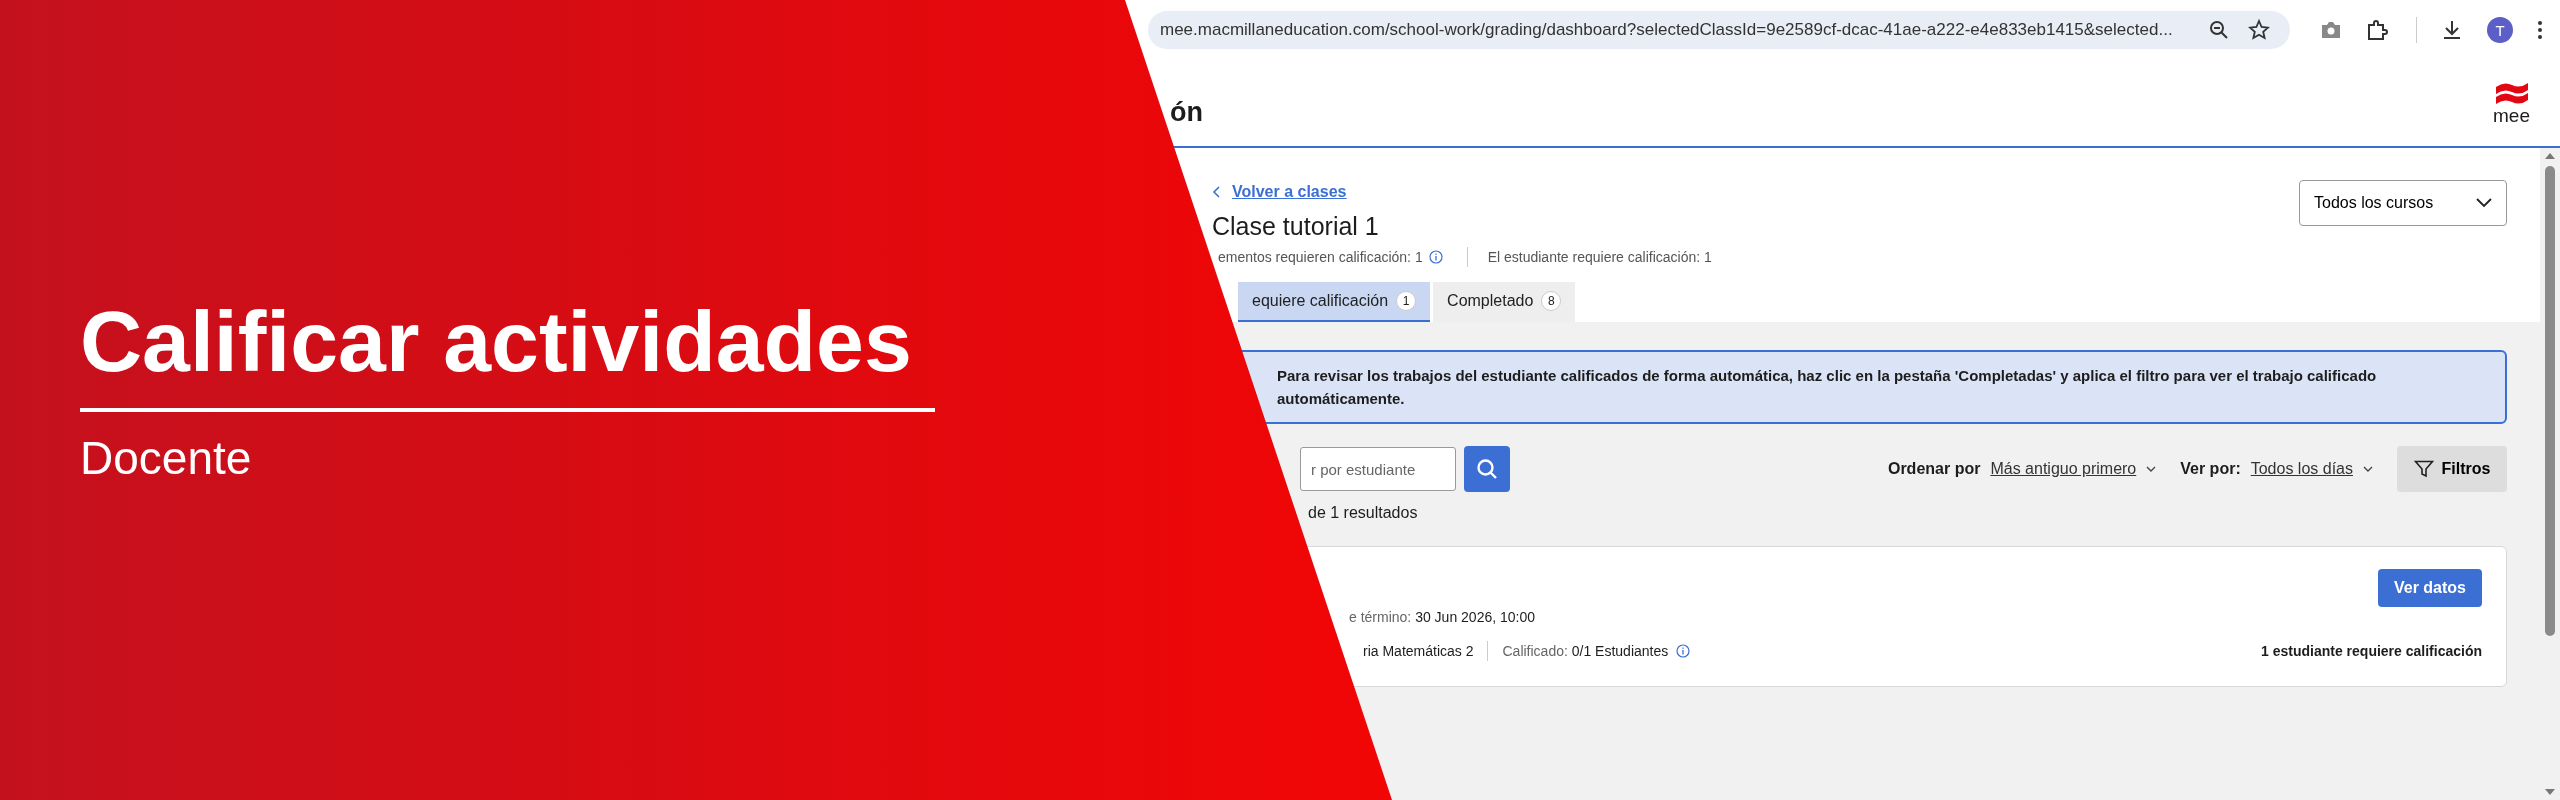  I want to click on filters-button: Filtros, so click(2452, 469).